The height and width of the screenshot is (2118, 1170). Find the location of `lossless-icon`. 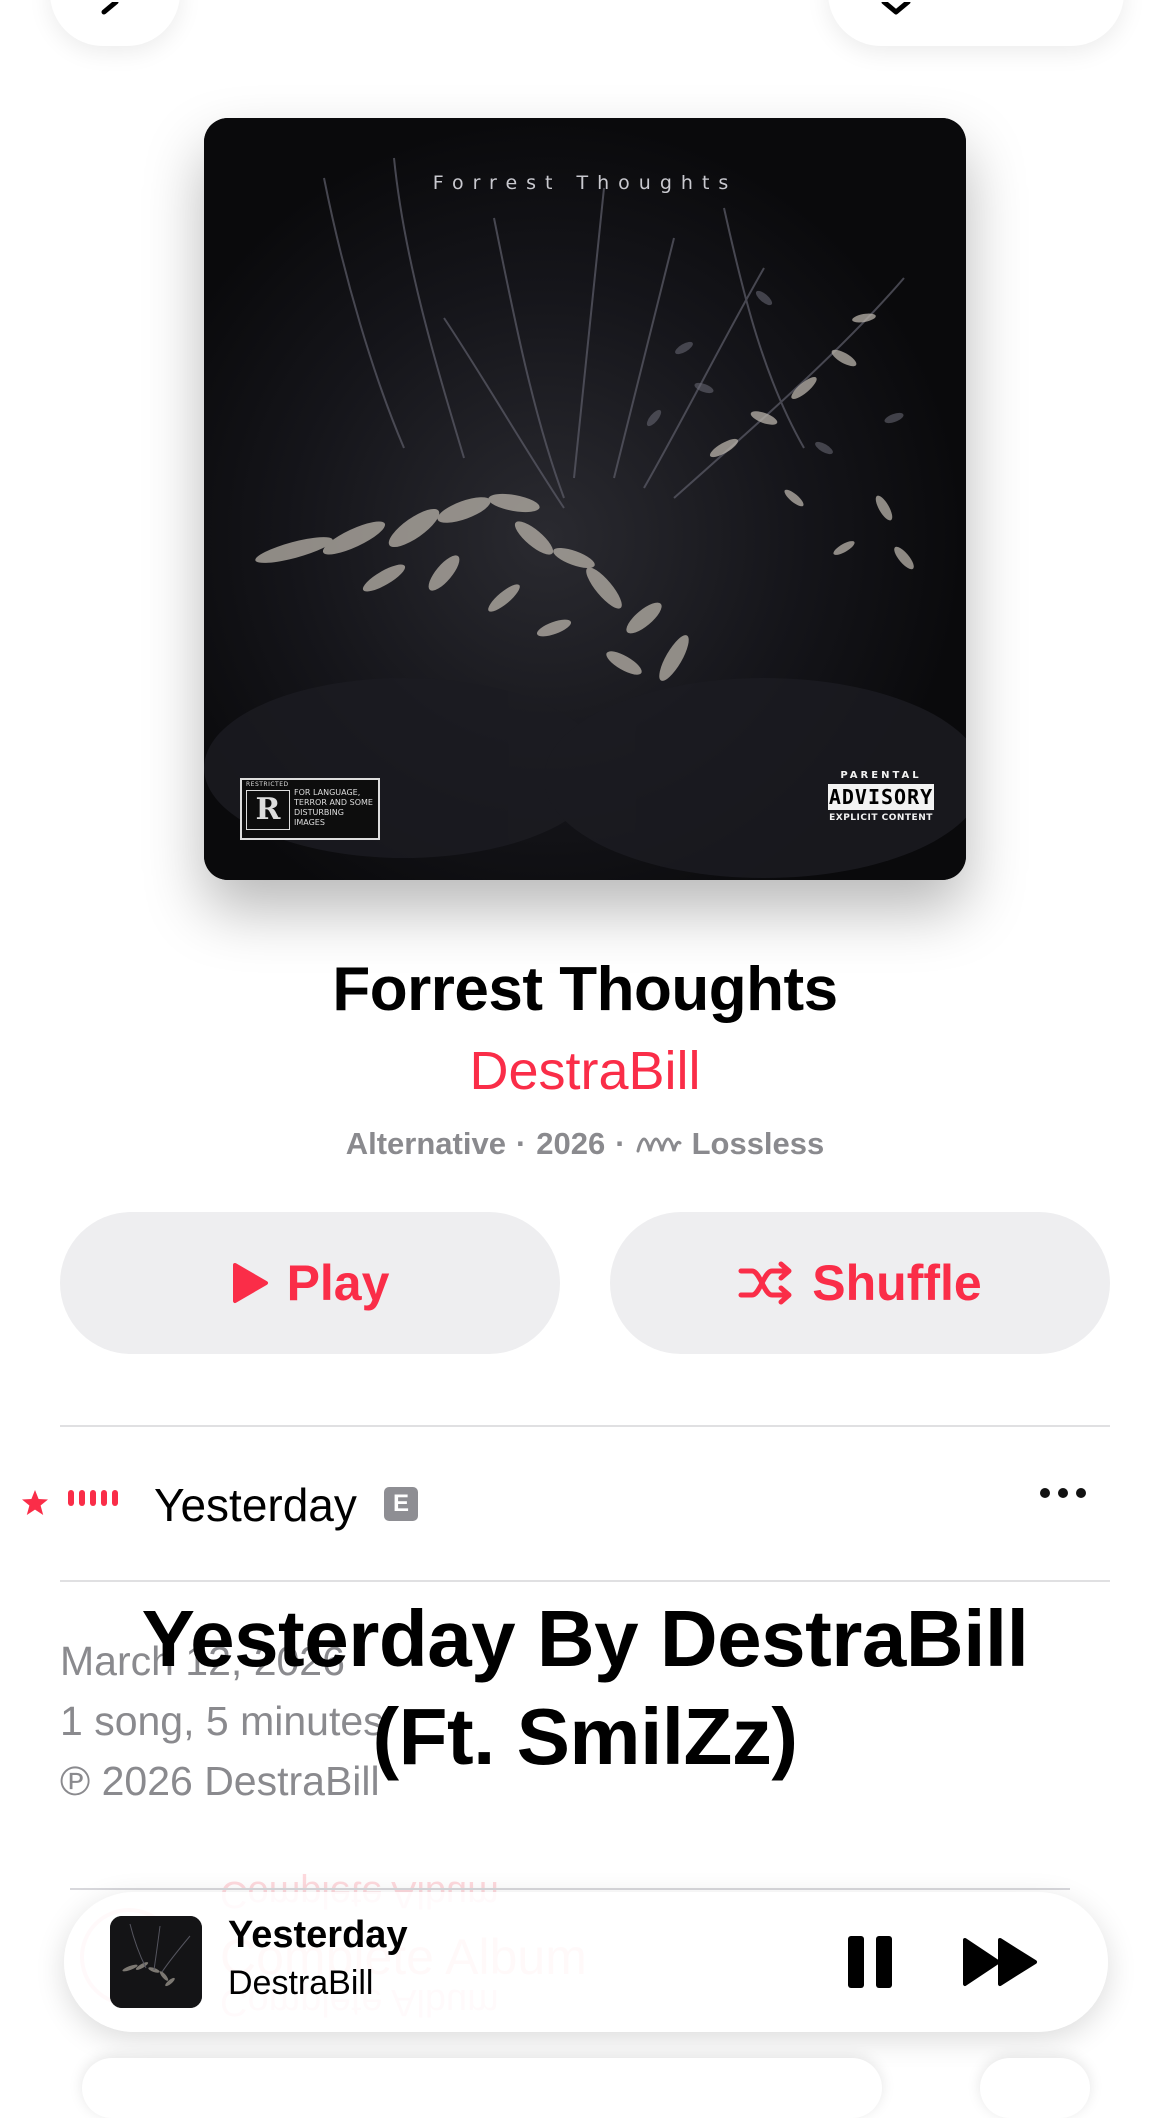

lossless-icon is located at coordinates (659, 1145).